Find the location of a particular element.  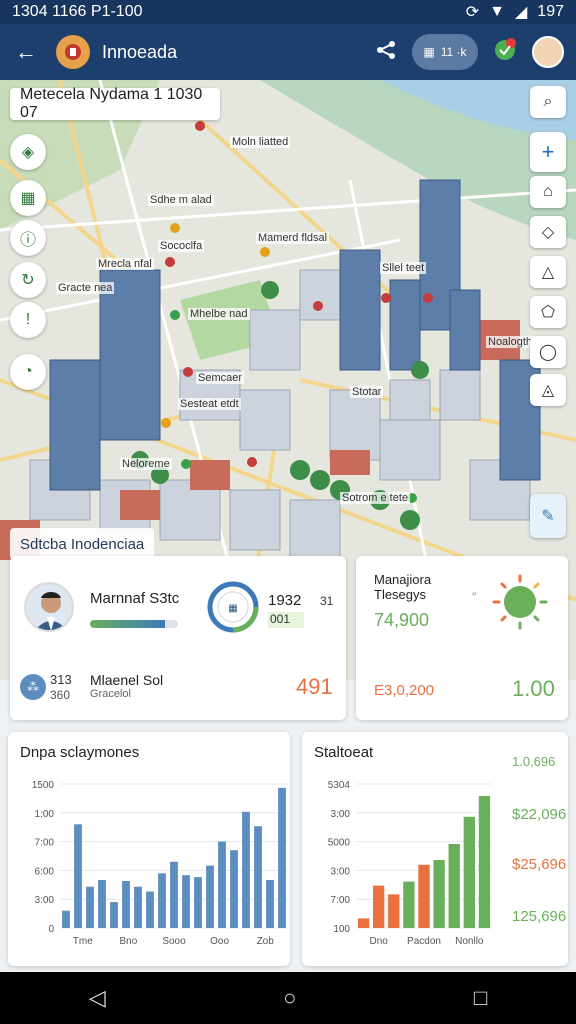

map-label: Mrecla nfal is located at coordinates (125, 264).